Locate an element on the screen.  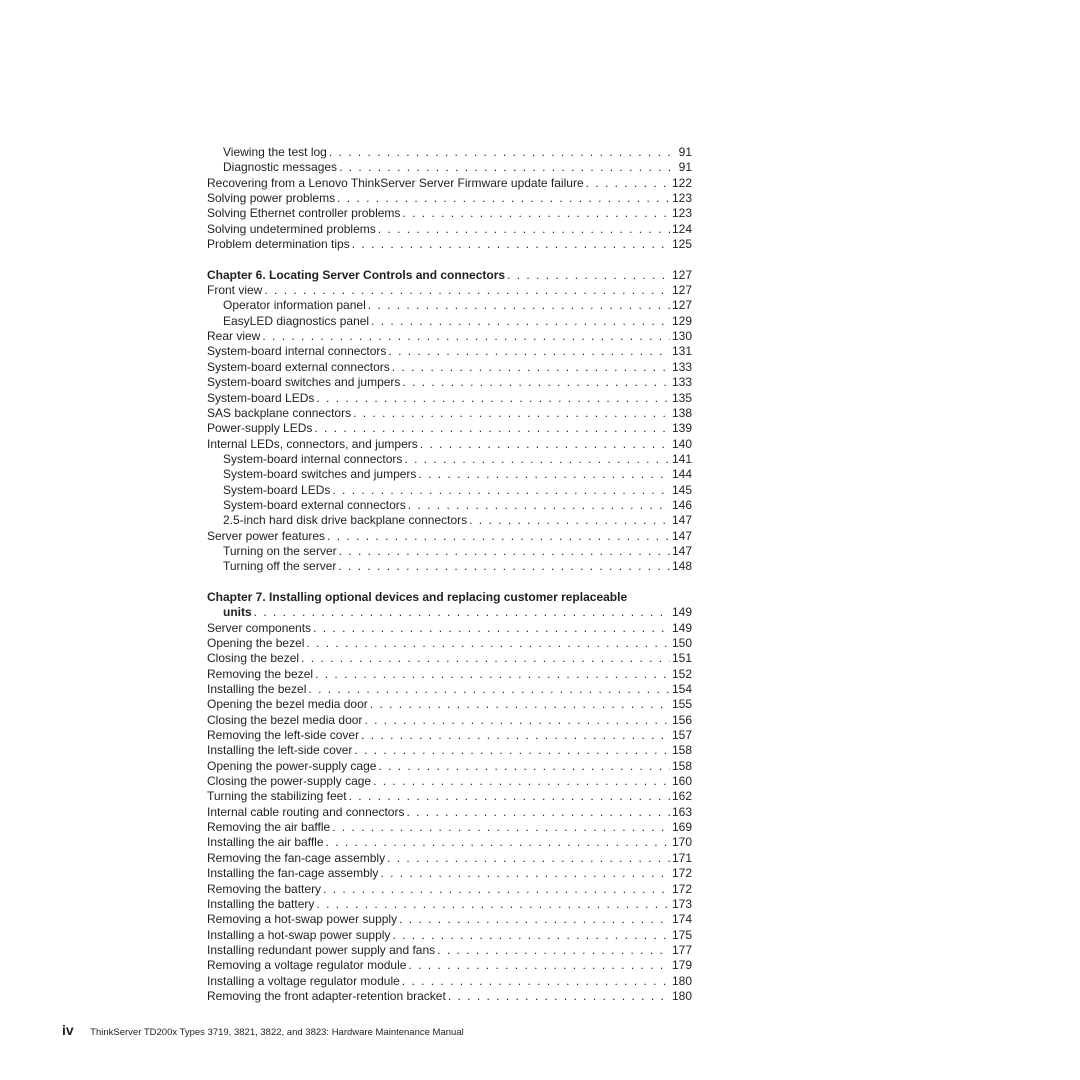
toc-entry: Opening the power-supply cage 158 is located at coordinates (449, 766).